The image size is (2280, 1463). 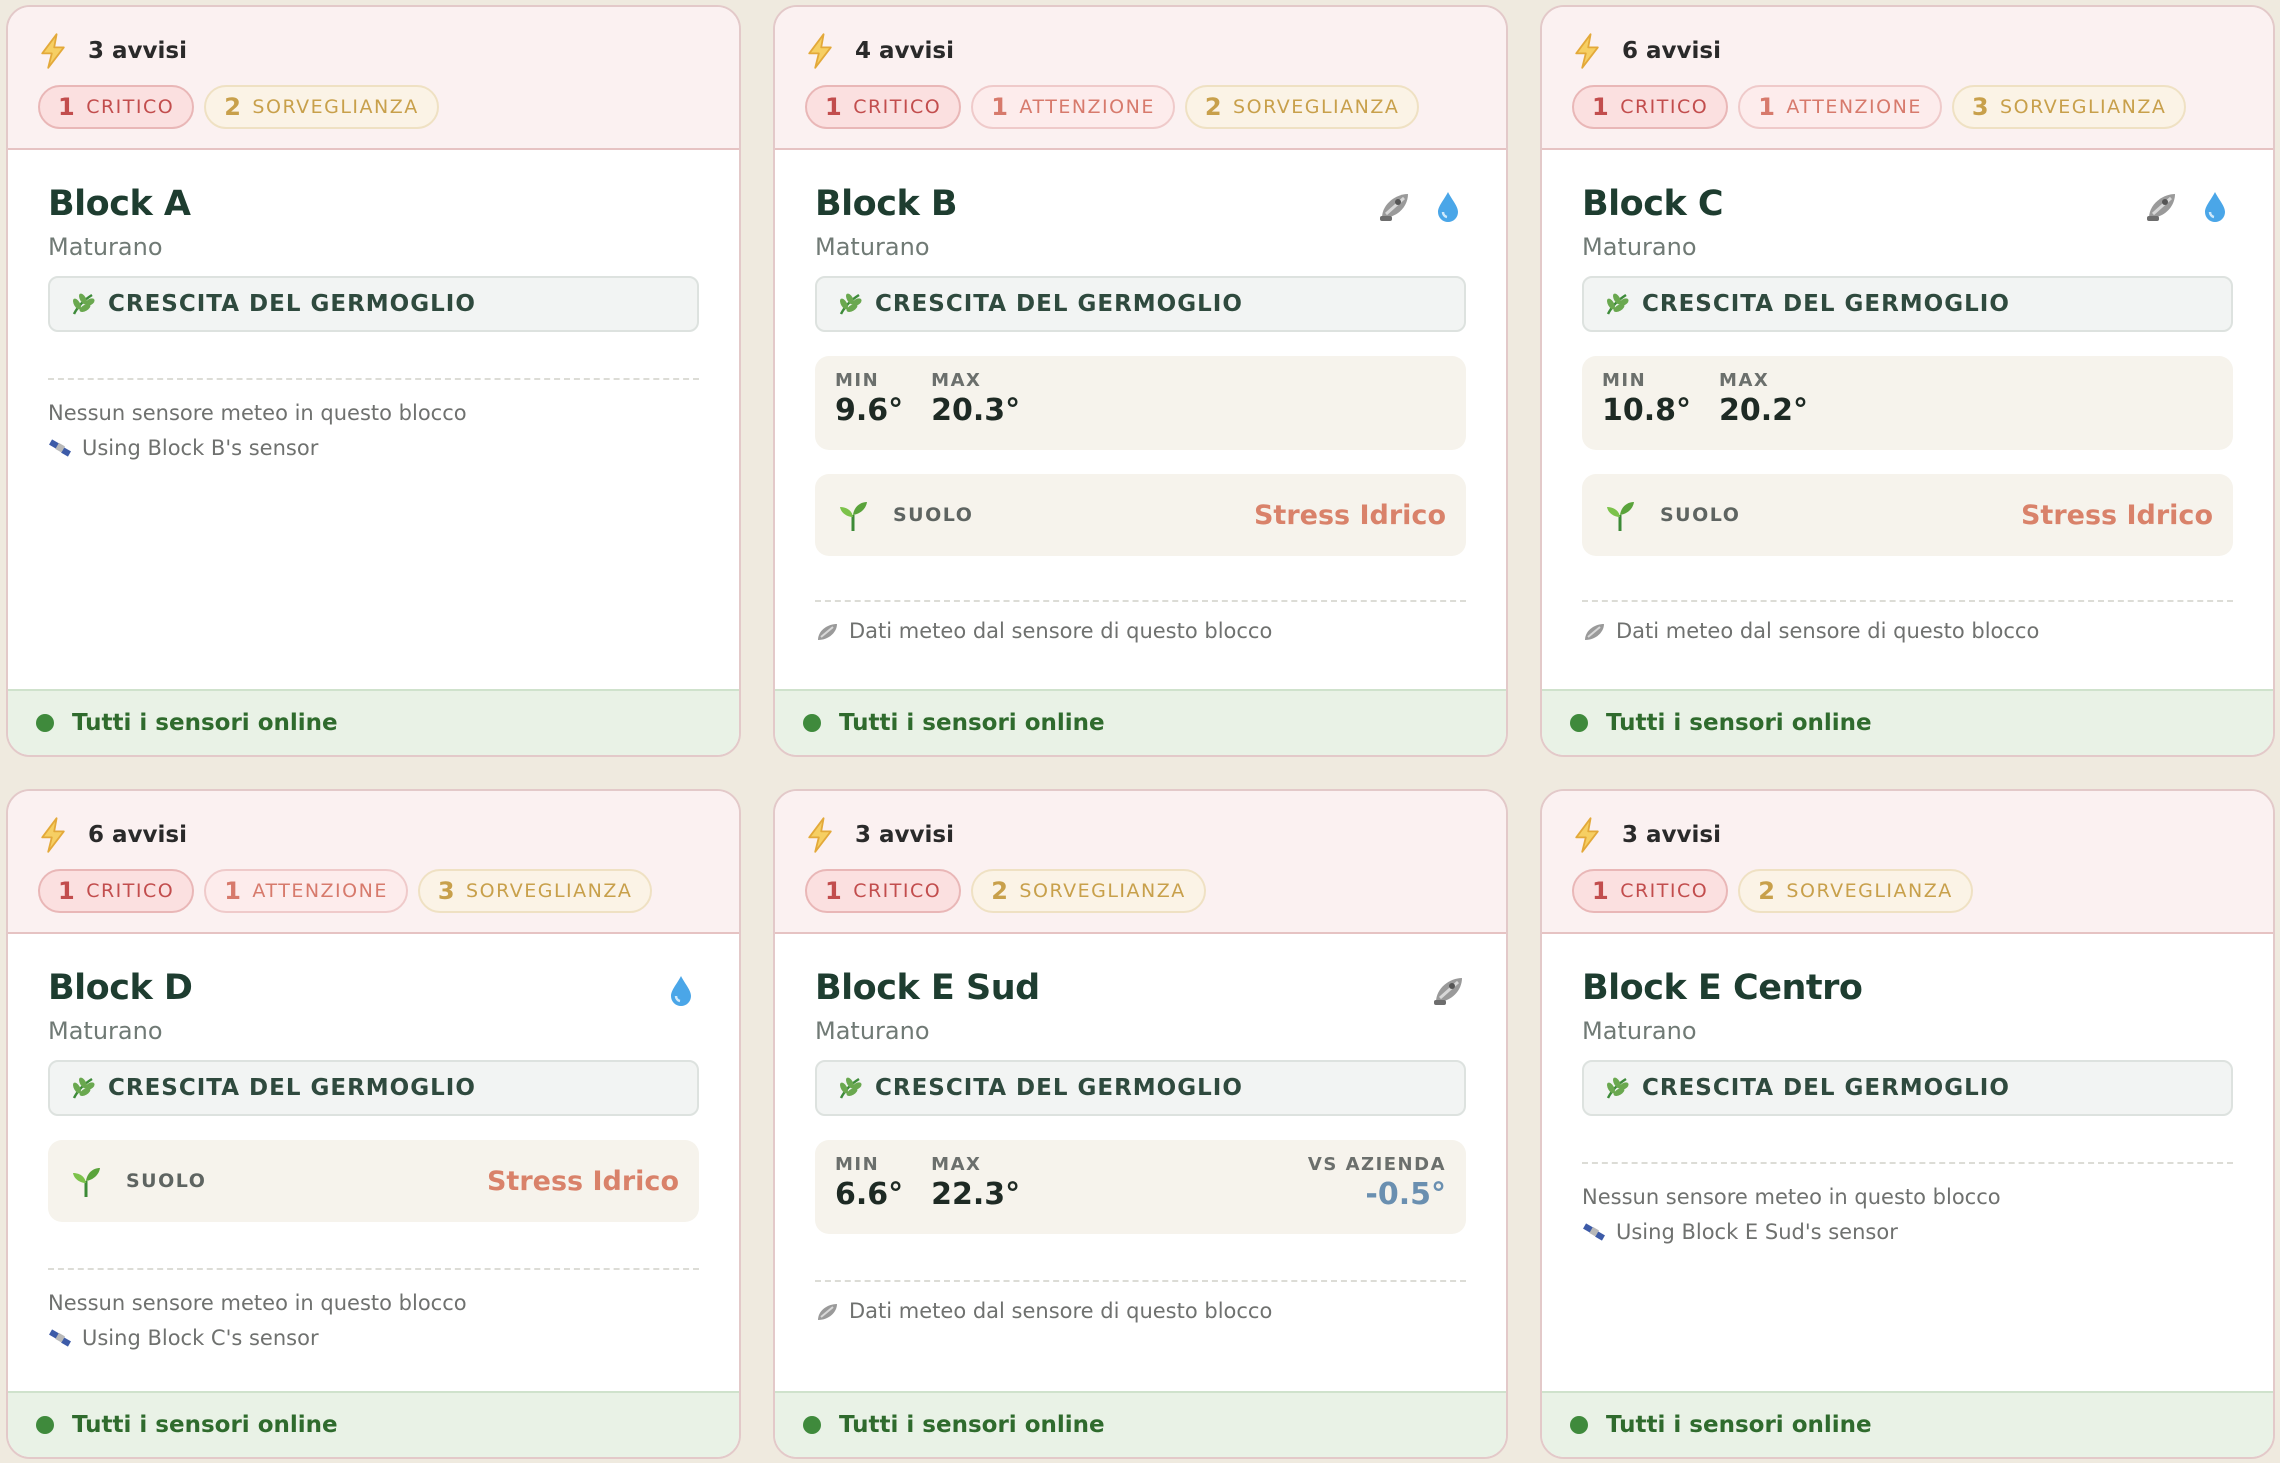 What do you see at coordinates (447, 891) in the screenshot?
I see `surveillance-count: 3` at bounding box center [447, 891].